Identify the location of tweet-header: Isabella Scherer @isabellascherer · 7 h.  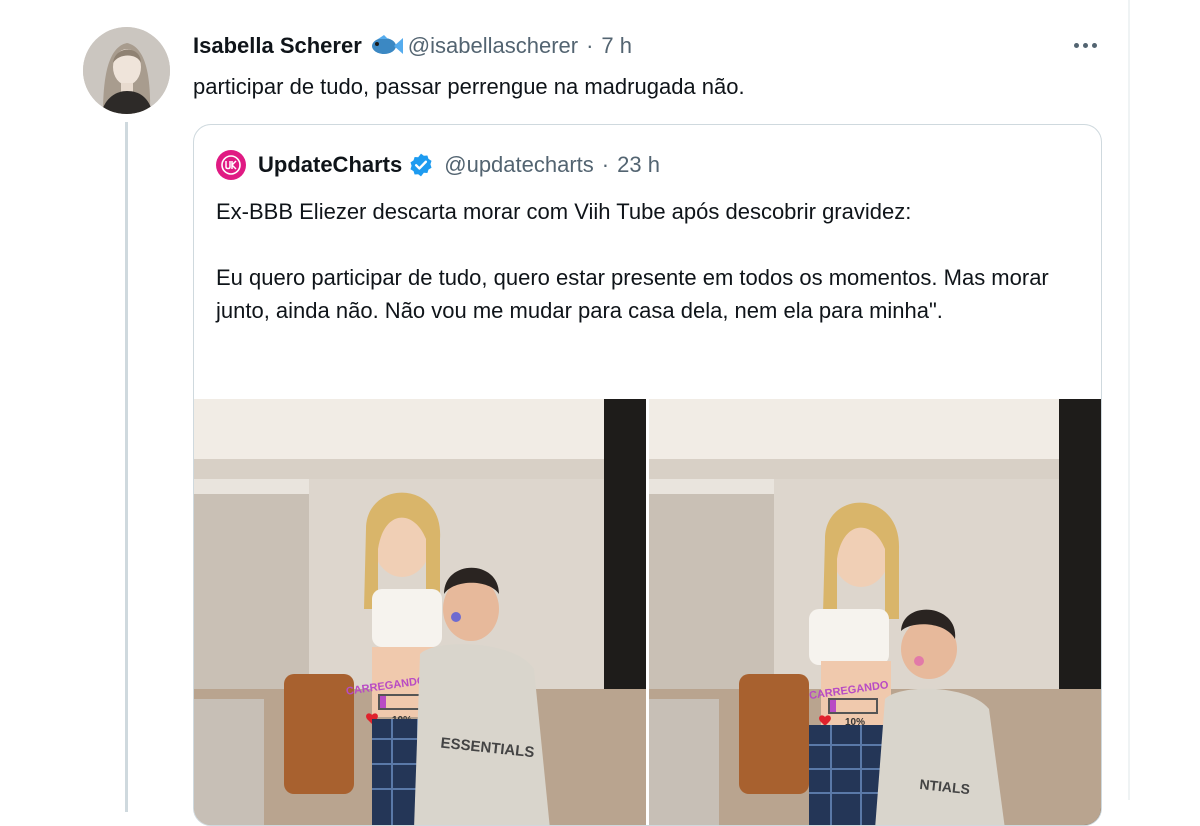
(412, 46).